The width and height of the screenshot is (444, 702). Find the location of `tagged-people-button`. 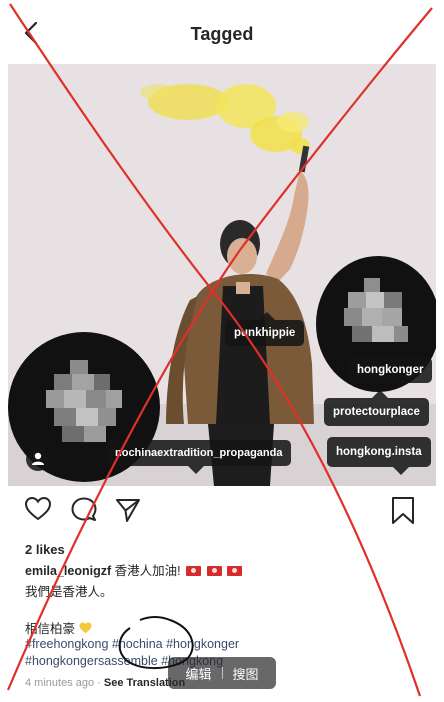

tagged-people-button is located at coordinates (38, 459).